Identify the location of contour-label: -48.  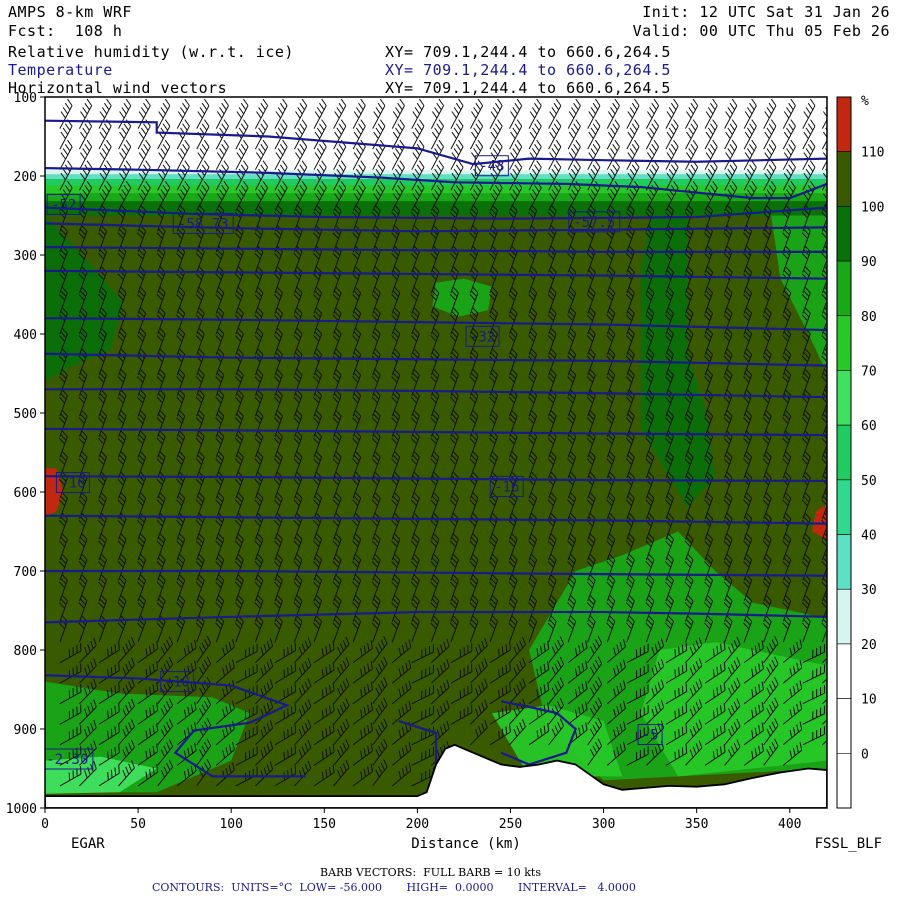
(491, 167).